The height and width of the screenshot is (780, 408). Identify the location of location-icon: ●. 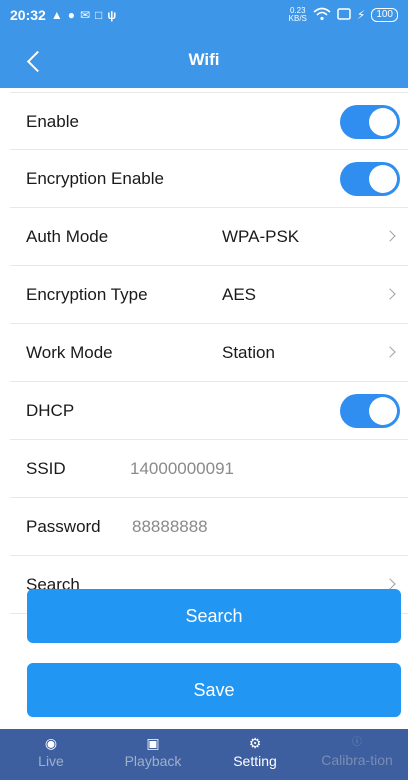
(71, 15).